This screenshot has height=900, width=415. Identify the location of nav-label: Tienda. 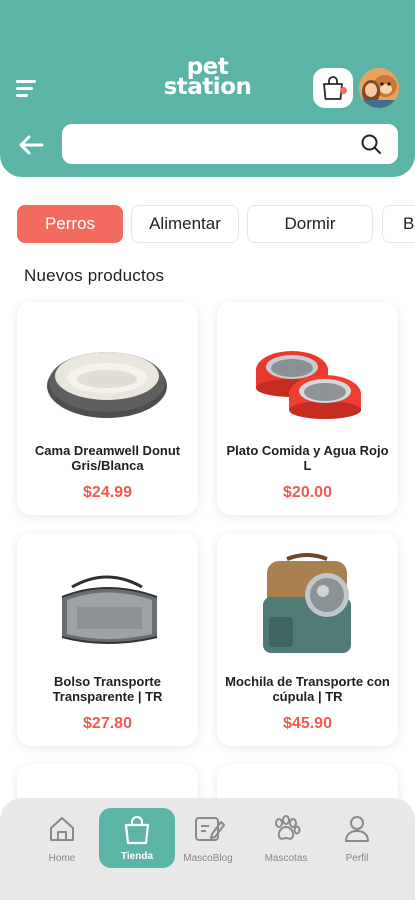
(137, 856).